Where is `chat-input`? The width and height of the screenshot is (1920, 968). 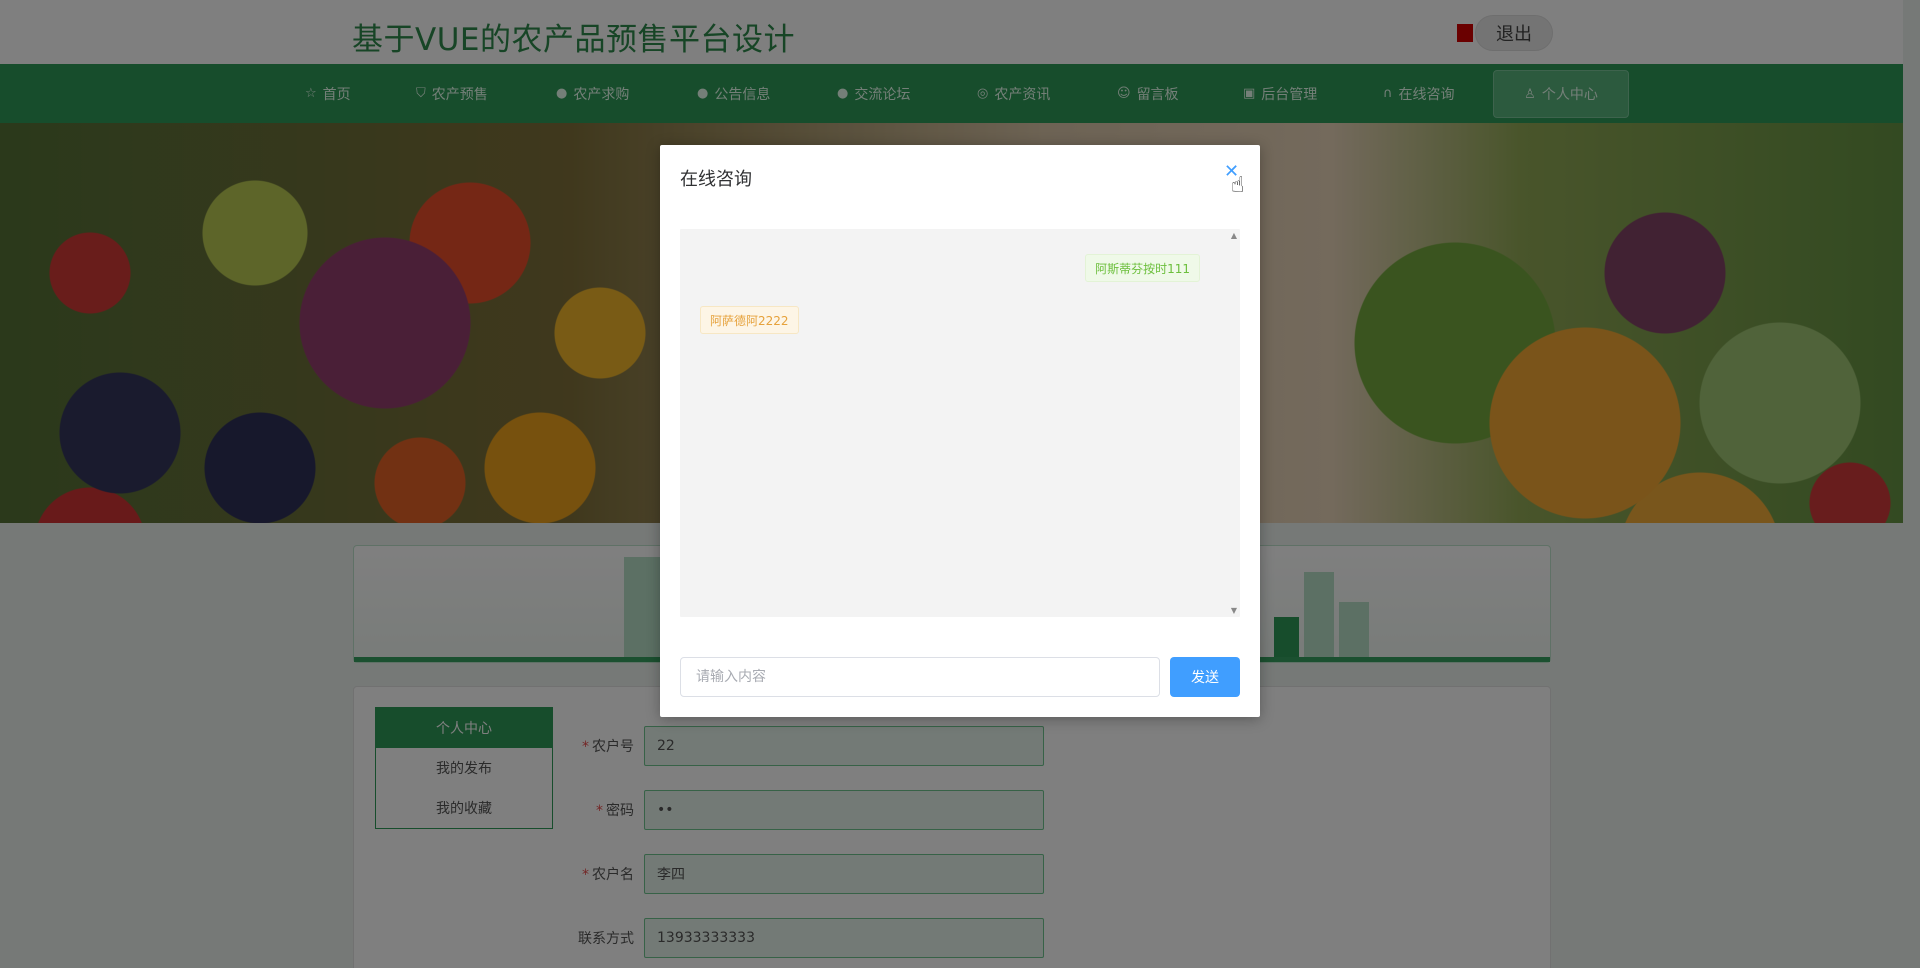
chat-input is located at coordinates (920, 677).